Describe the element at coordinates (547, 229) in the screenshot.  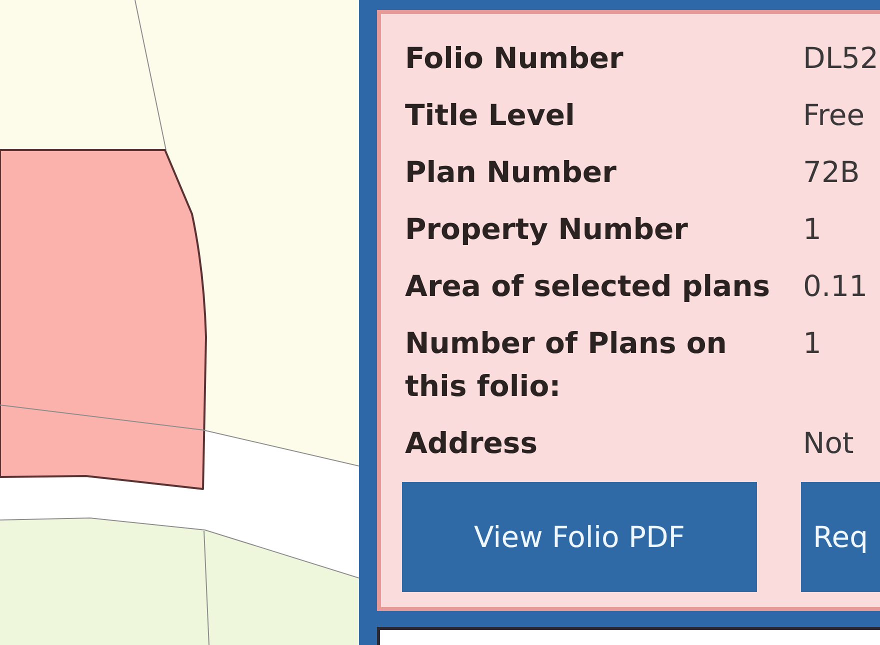
I see `detail-label: Property Number` at that location.